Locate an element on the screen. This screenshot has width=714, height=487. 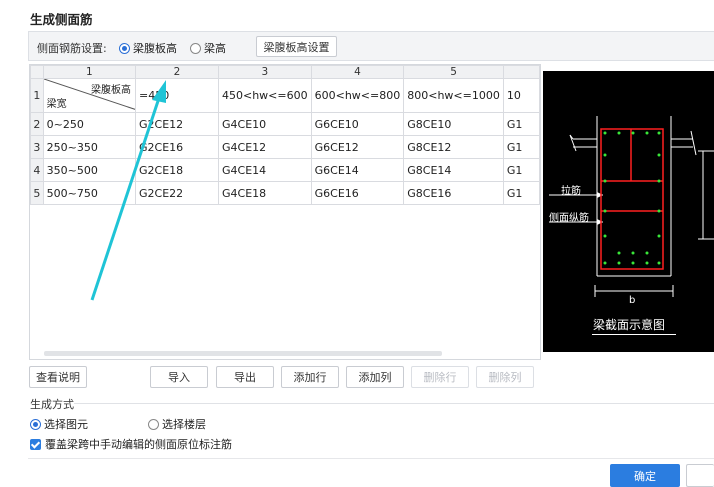
beam-section-preview: 拉筋 侧面纵筋 b 梁截面示意图 is located at coordinates (628, 211).